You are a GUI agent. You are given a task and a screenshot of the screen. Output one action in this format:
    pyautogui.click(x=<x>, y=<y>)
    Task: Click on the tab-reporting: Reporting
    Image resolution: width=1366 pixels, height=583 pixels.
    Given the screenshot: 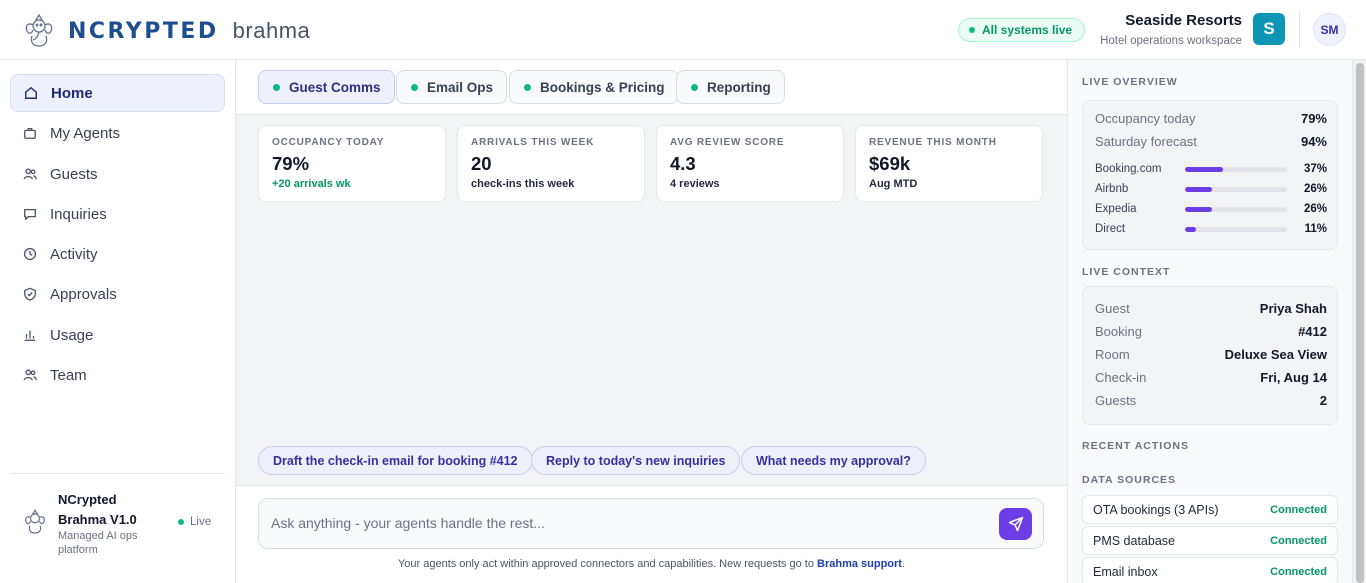 What is the action you would take?
    pyautogui.click(x=730, y=87)
    